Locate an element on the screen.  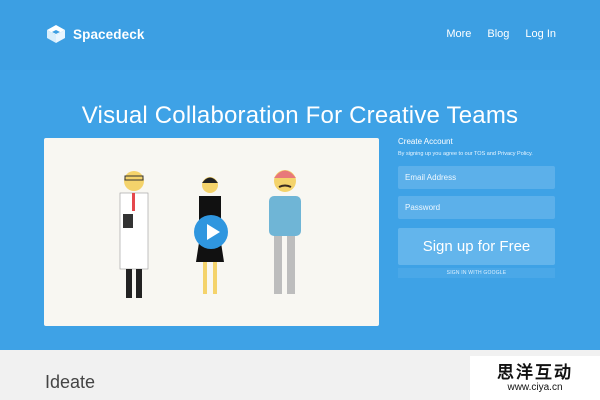
signup-button: Sign up for Free is located at coordinates (476, 247).